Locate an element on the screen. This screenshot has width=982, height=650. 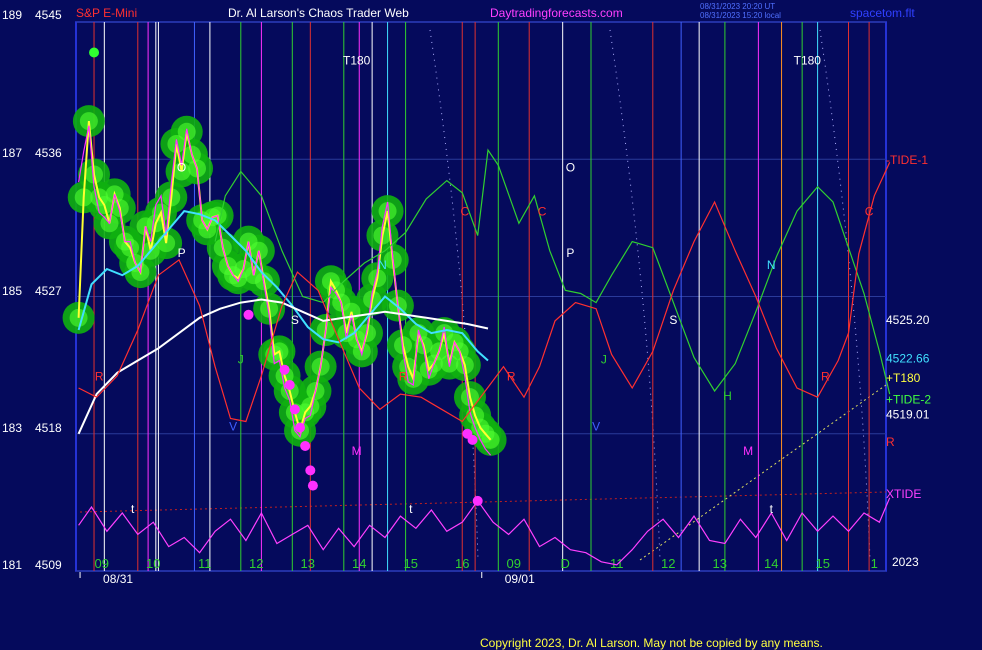
green-marker-top is located at coordinates (94, 52).